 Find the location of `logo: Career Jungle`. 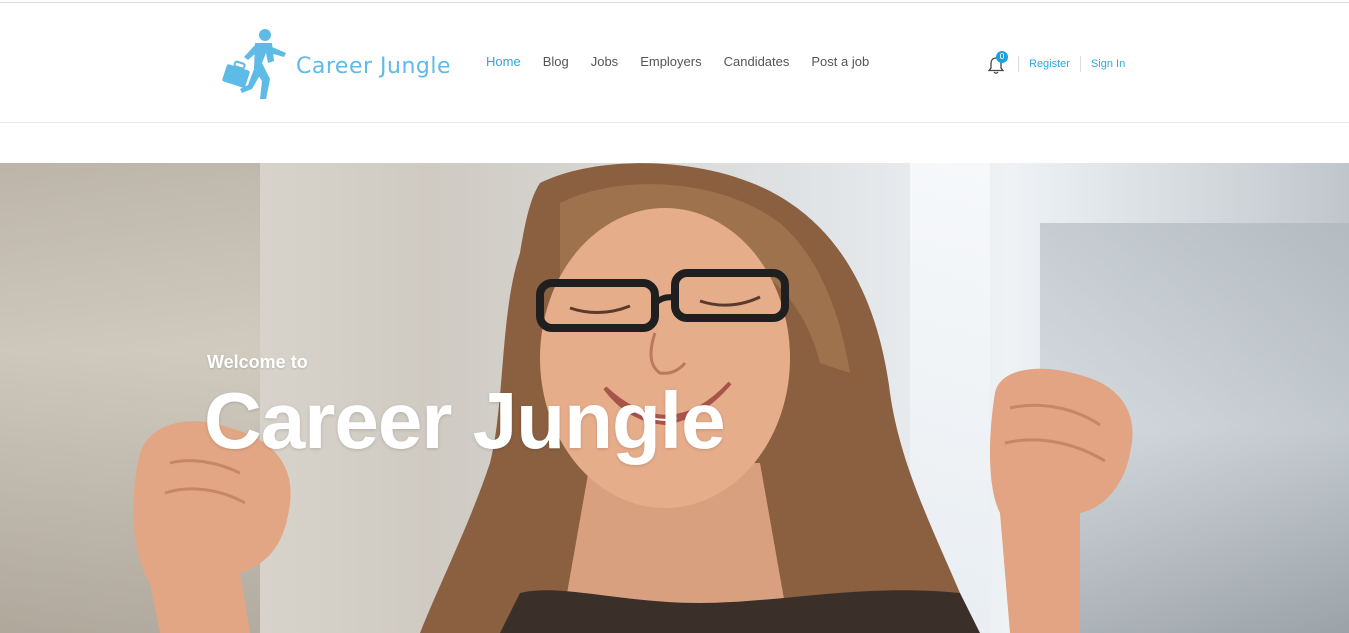

logo: Career Jungle is located at coordinates (336, 64).